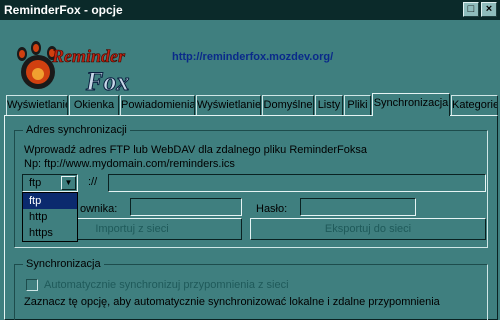  What do you see at coordinates (272, 209) in the screenshot?
I see `password-label: Hasło:` at bounding box center [272, 209].